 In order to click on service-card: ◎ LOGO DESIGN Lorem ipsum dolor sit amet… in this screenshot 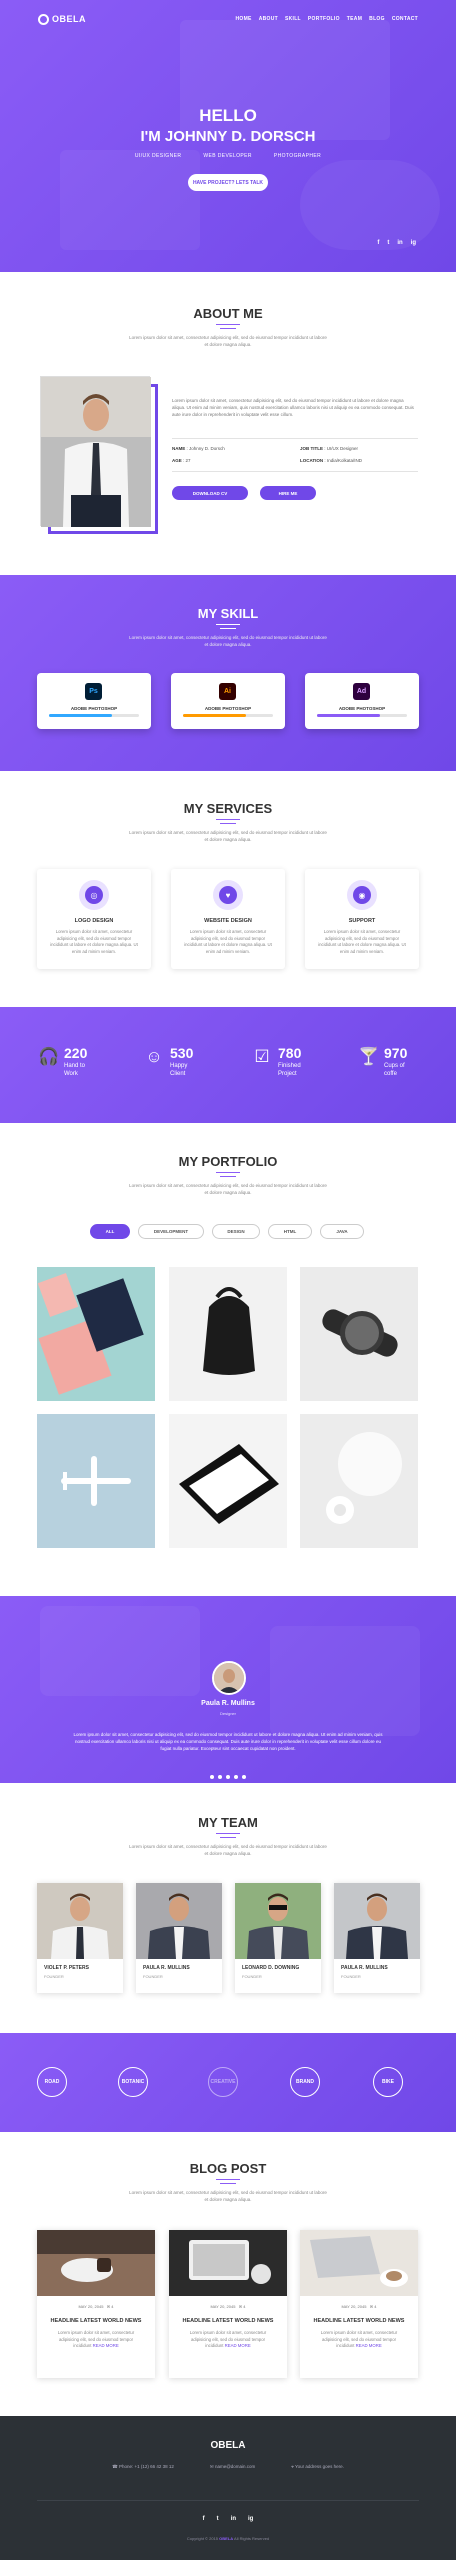, I will do `click(94, 919)`.